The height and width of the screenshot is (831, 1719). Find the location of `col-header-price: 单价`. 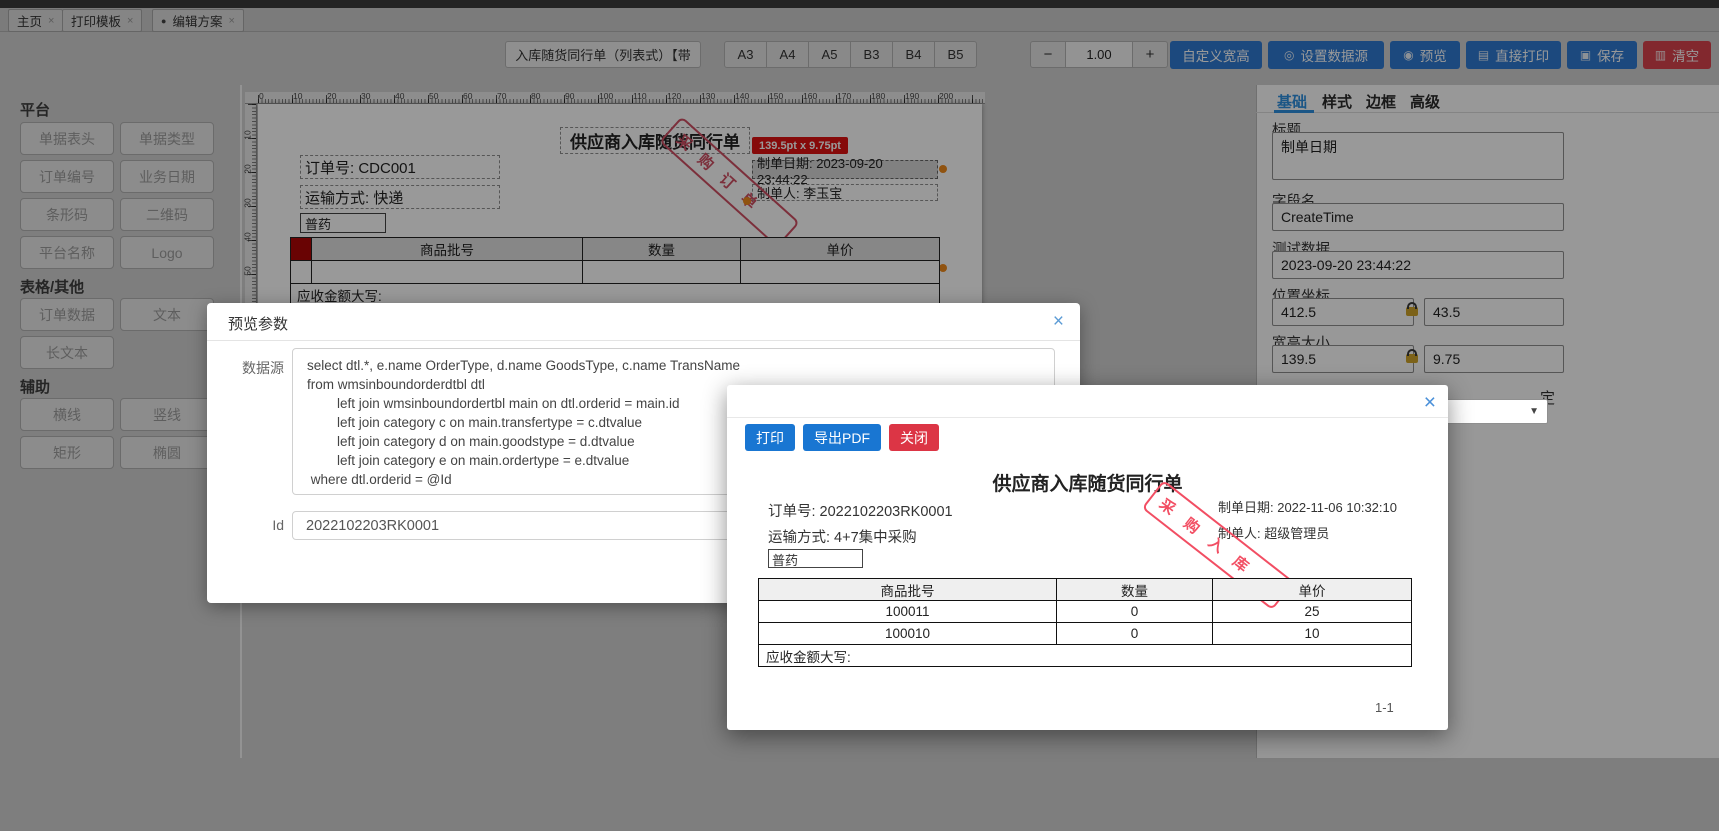

col-header-price: 单价 is located at coordinates (1312, 589).